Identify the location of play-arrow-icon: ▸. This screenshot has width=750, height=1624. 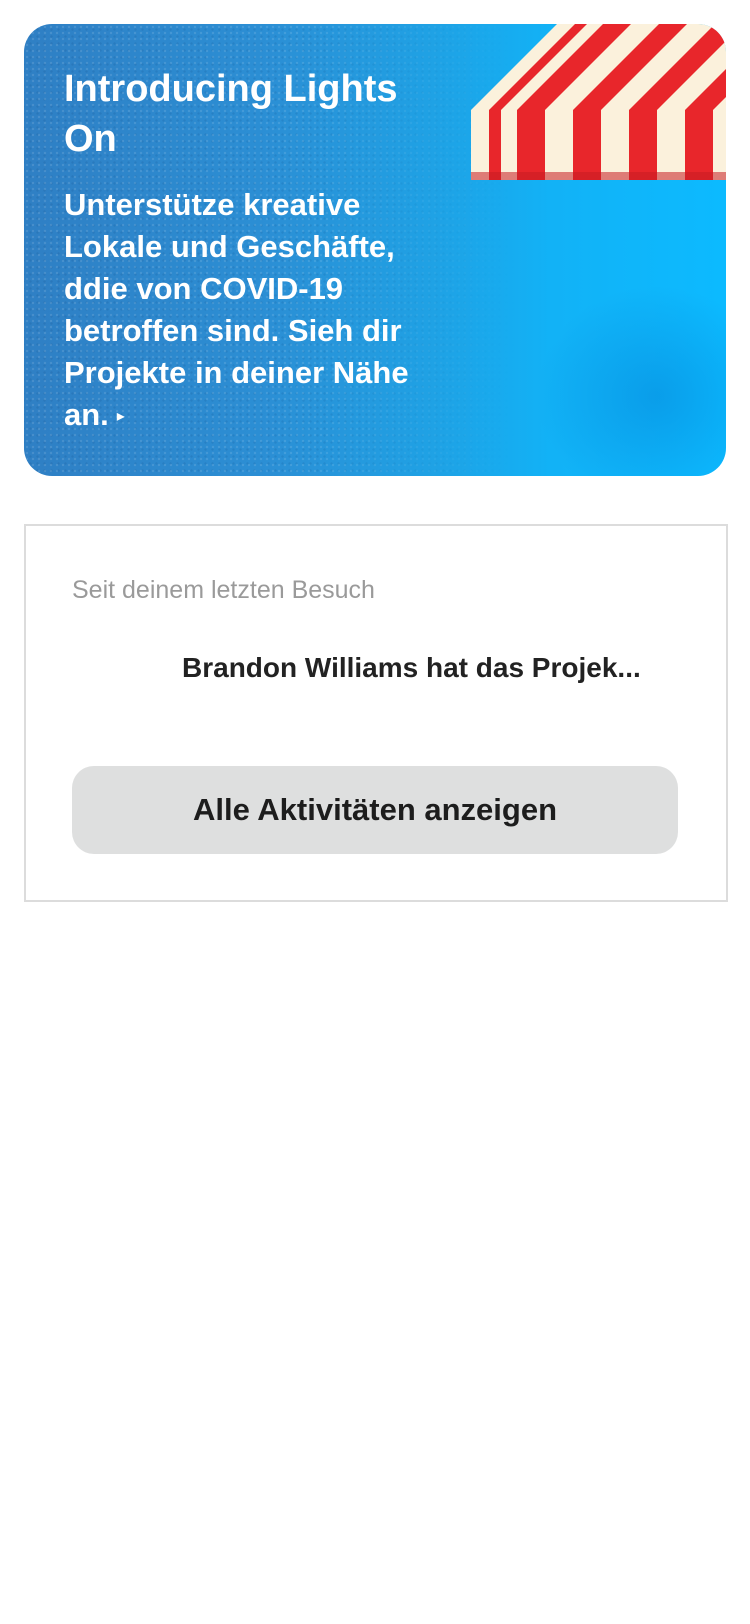
(120, 416).